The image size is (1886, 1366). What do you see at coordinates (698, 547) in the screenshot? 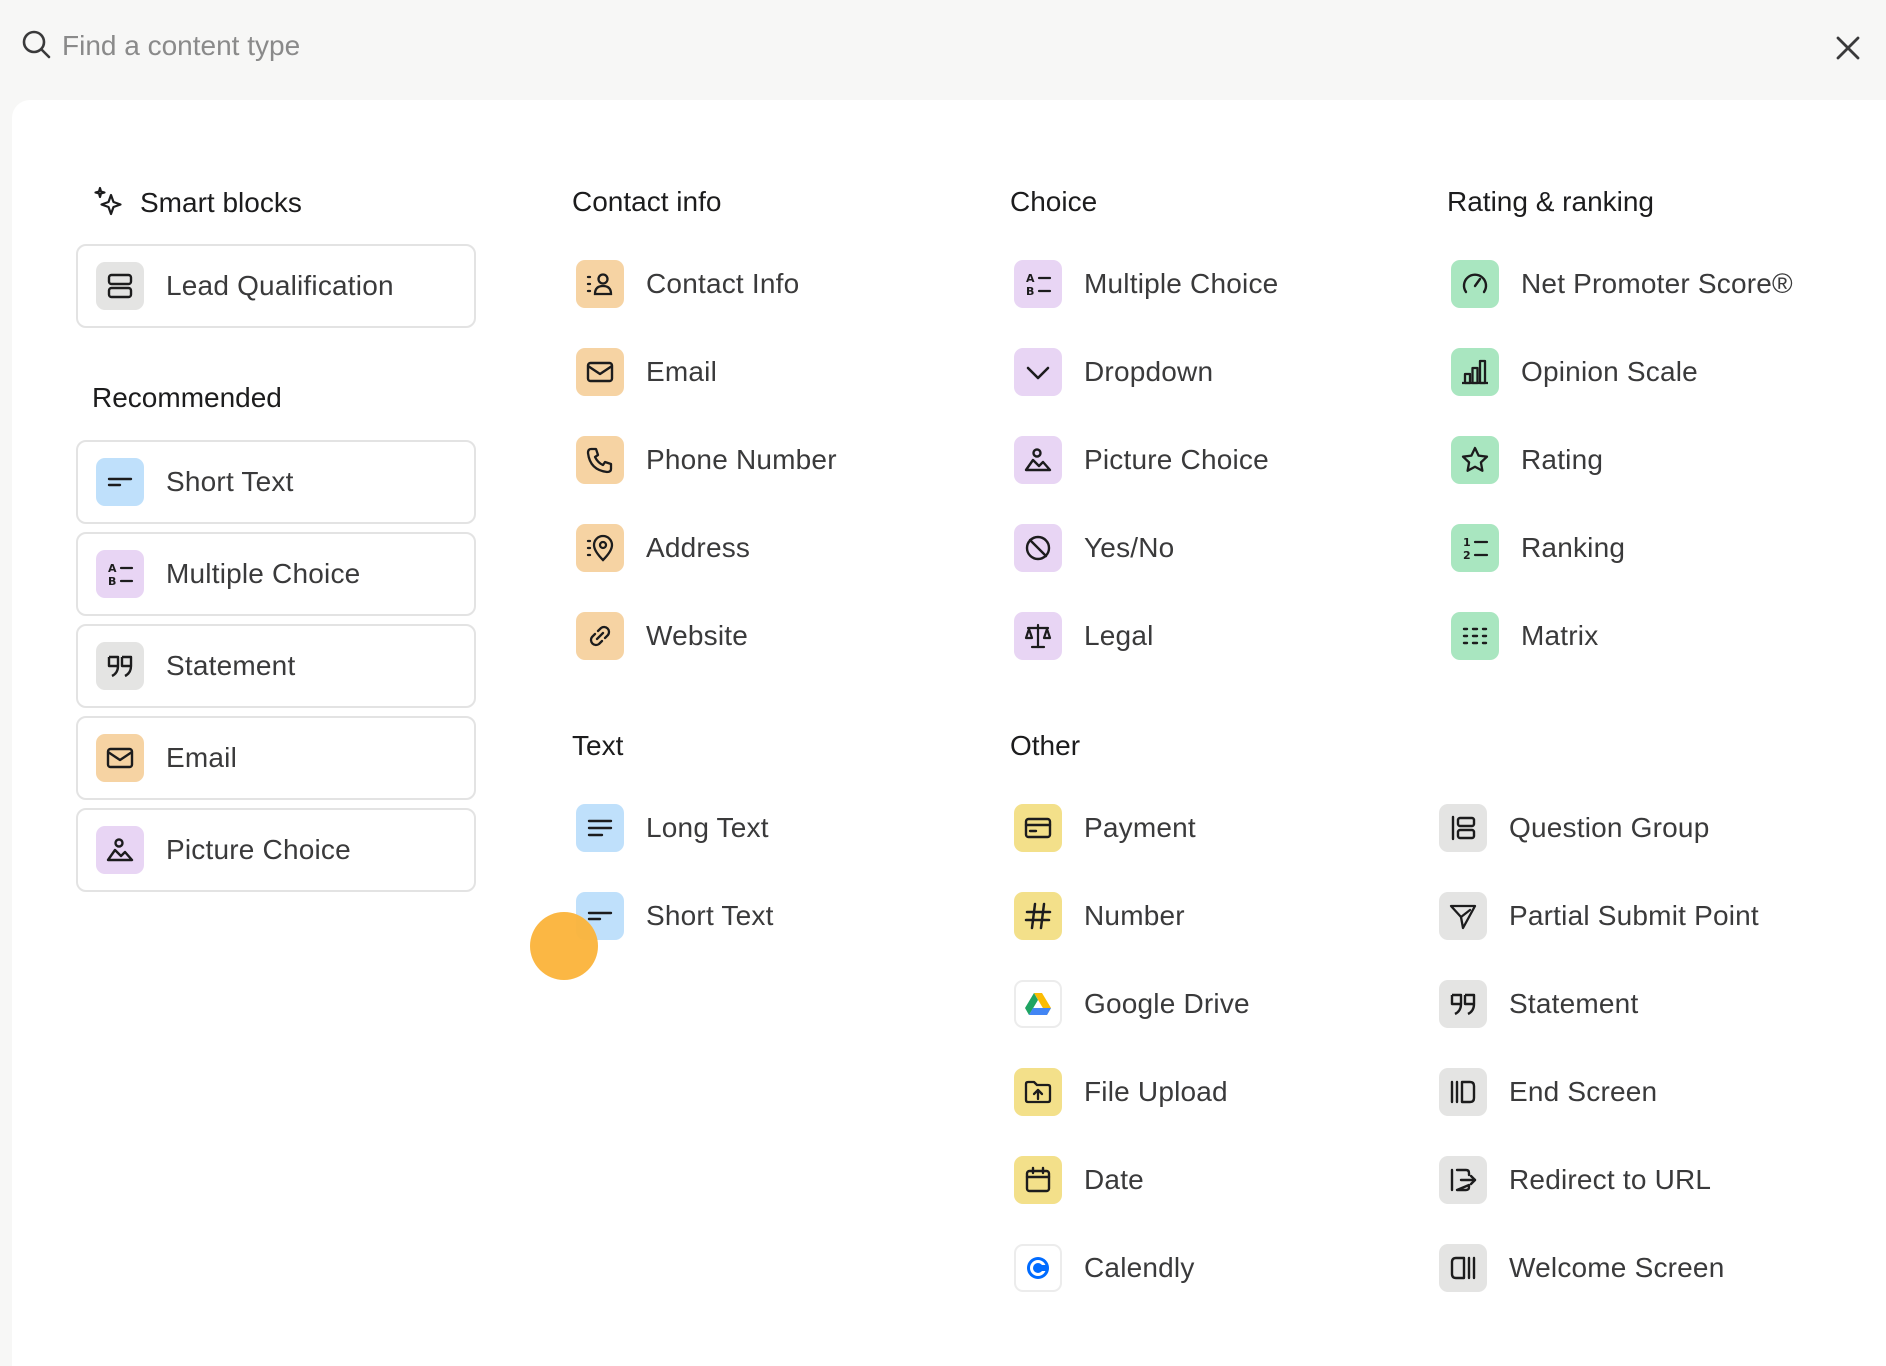
I see `item-label: Address` at bounding box center [698, 547].